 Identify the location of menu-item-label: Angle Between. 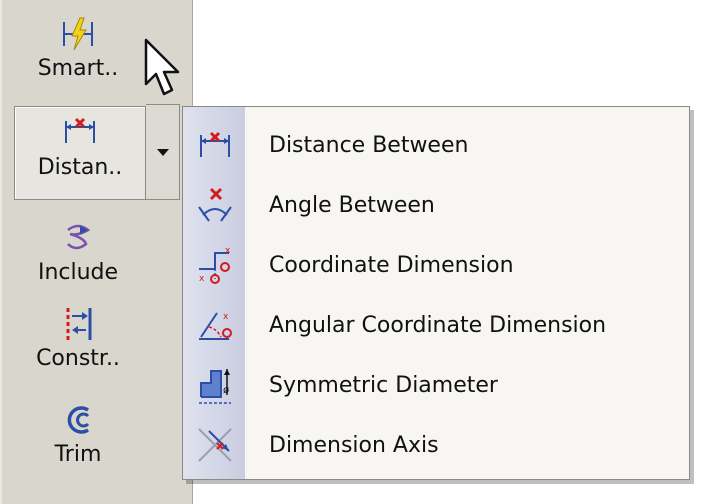
(352, 205).